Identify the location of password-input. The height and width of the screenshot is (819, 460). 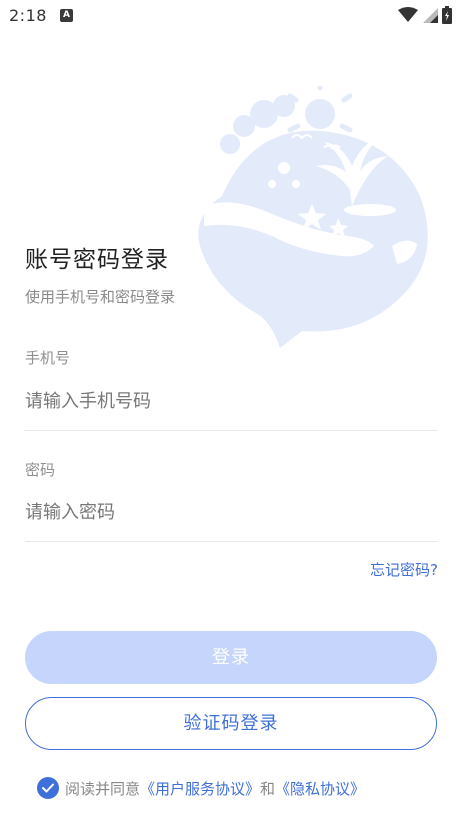
(231, 512).